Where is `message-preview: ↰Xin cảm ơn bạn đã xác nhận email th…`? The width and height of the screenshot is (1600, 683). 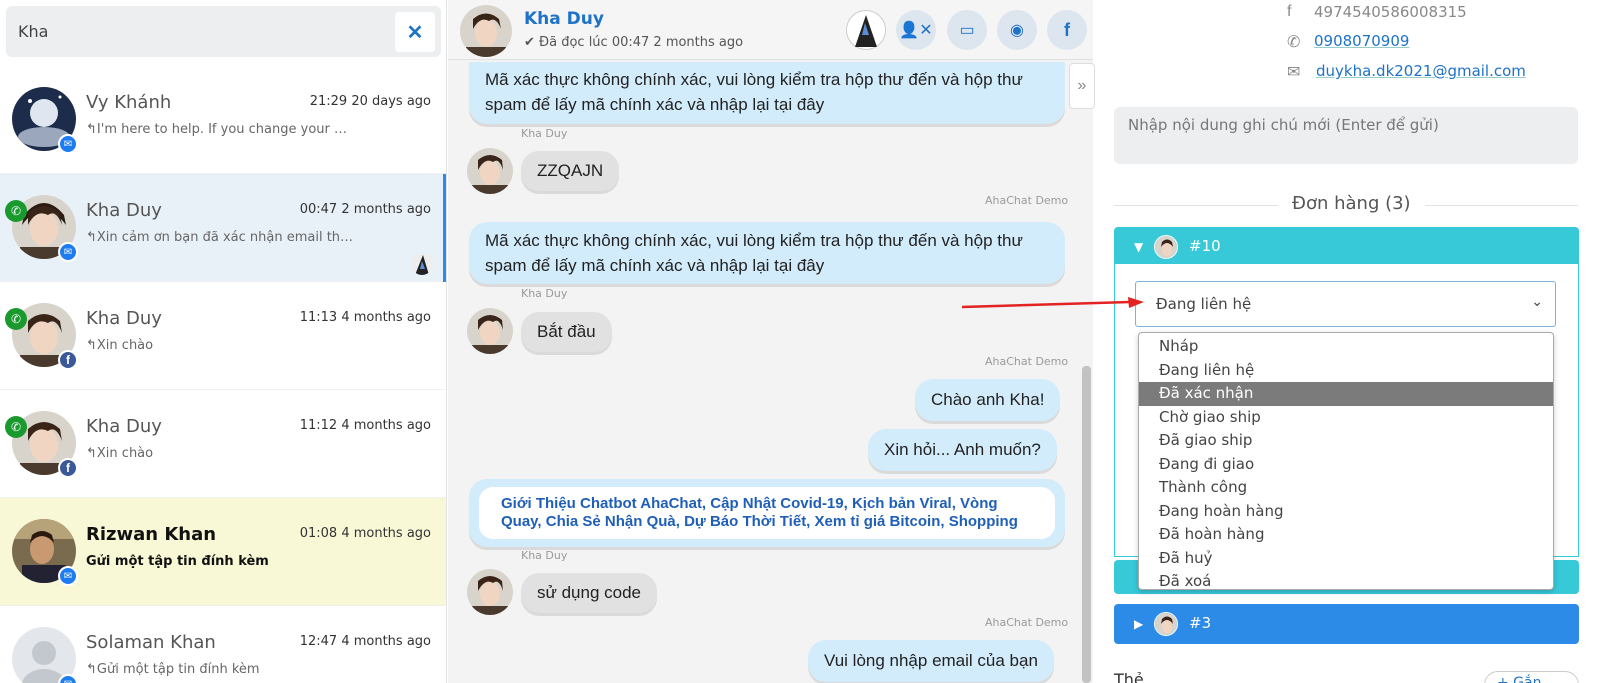
message-preview: ↰Xin cảm ơn bạn đã xác nhận email th… is located at coordinates (220, 237).